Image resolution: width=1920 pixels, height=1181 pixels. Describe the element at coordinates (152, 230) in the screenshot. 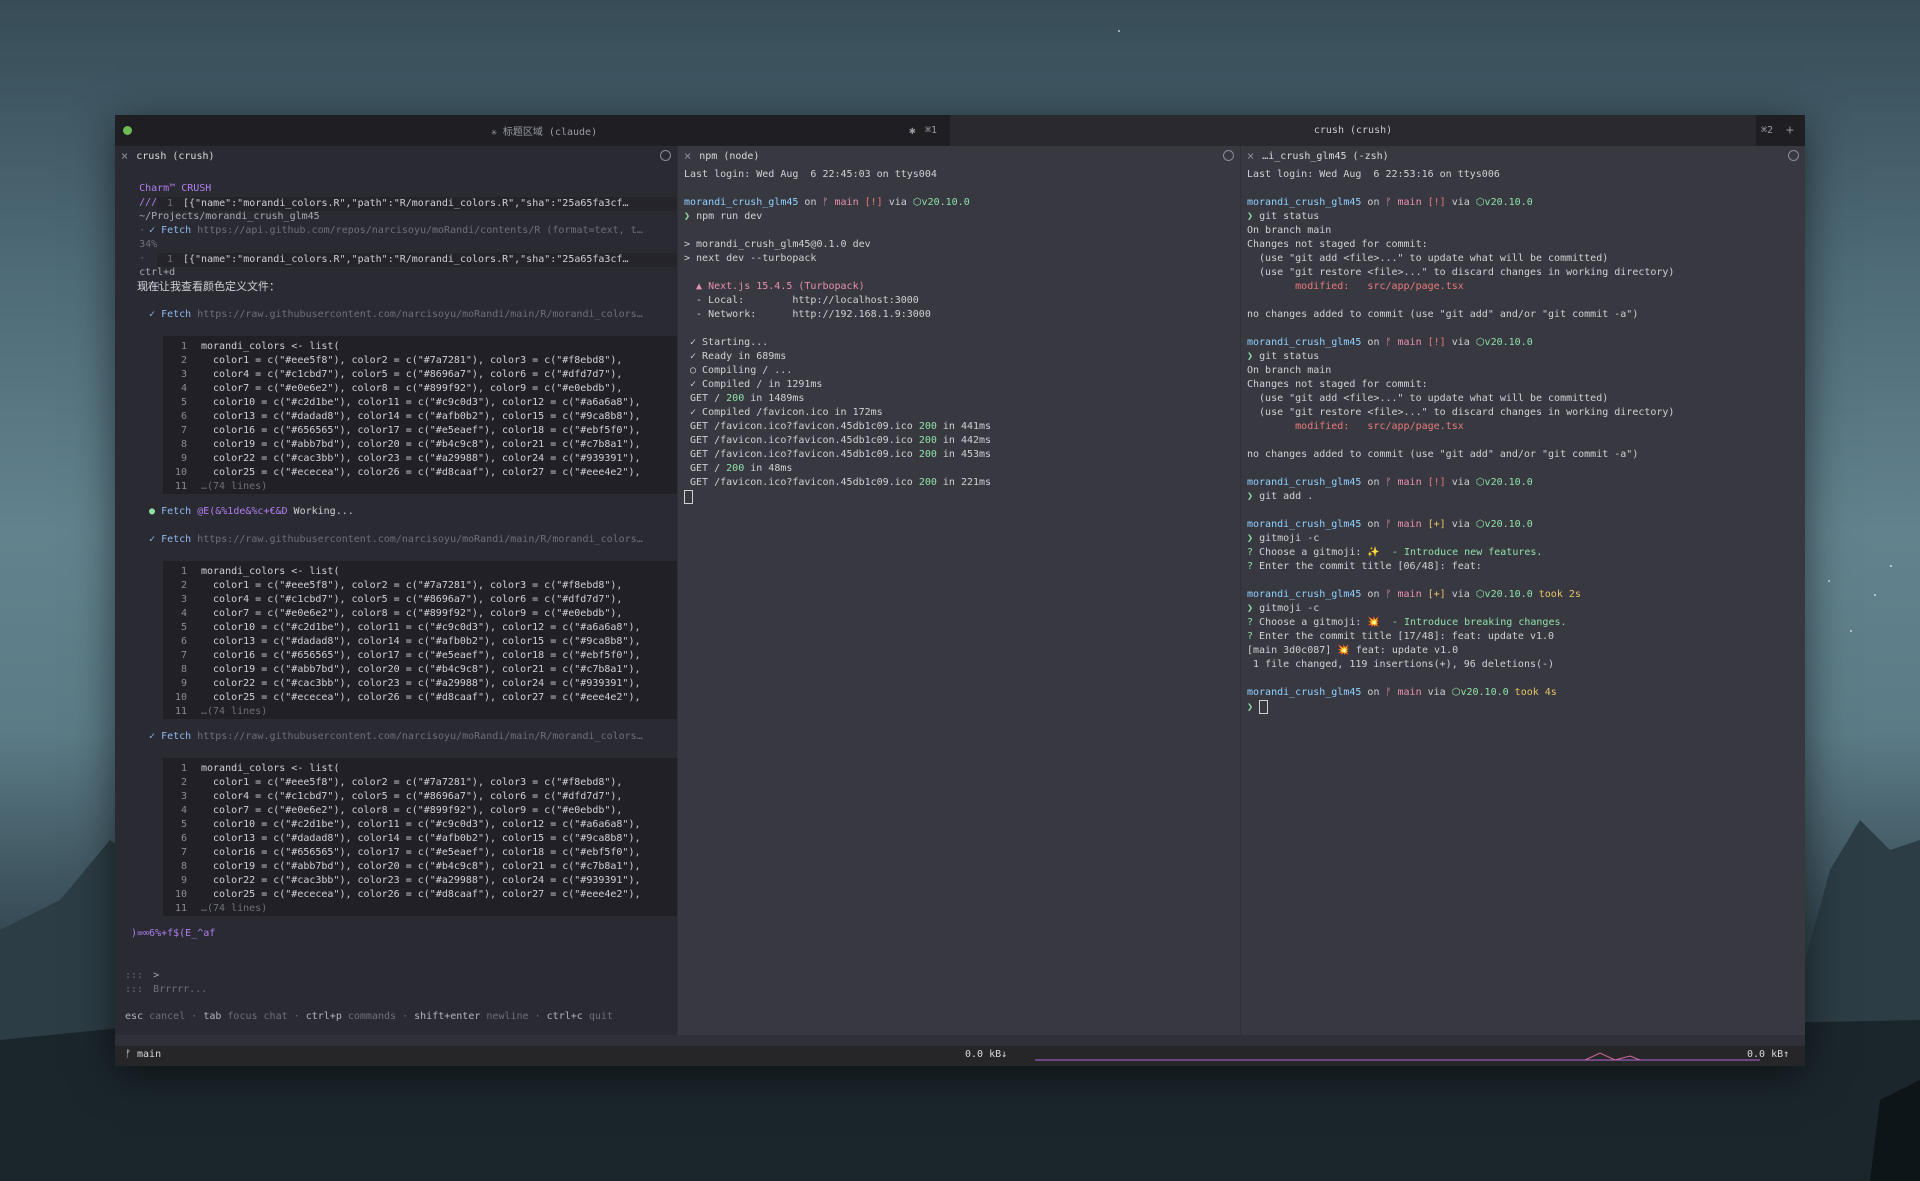

I see `check-icon: ✓` at that location.